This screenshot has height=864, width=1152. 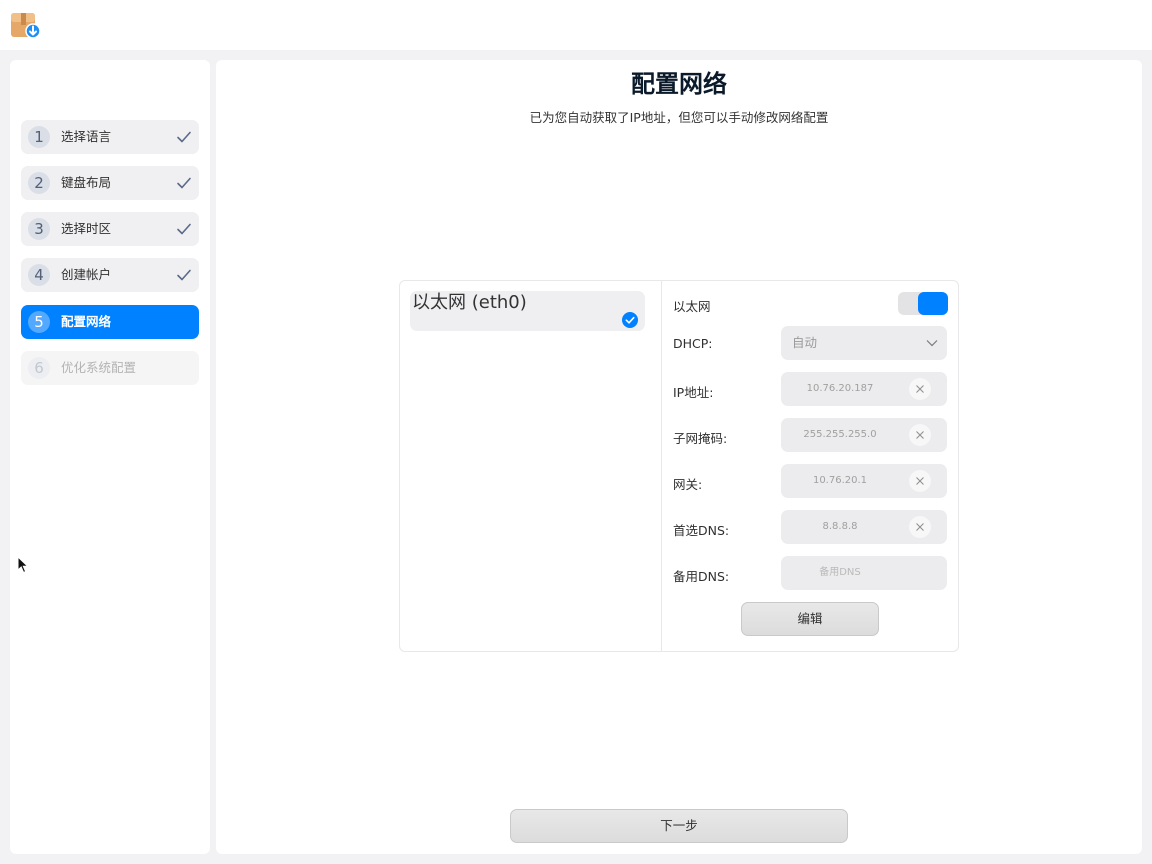 What do you see at coordinates (679, 826) in the screenshot?
I see `next-step-button: 下一步` at bounding box center [679, 826].